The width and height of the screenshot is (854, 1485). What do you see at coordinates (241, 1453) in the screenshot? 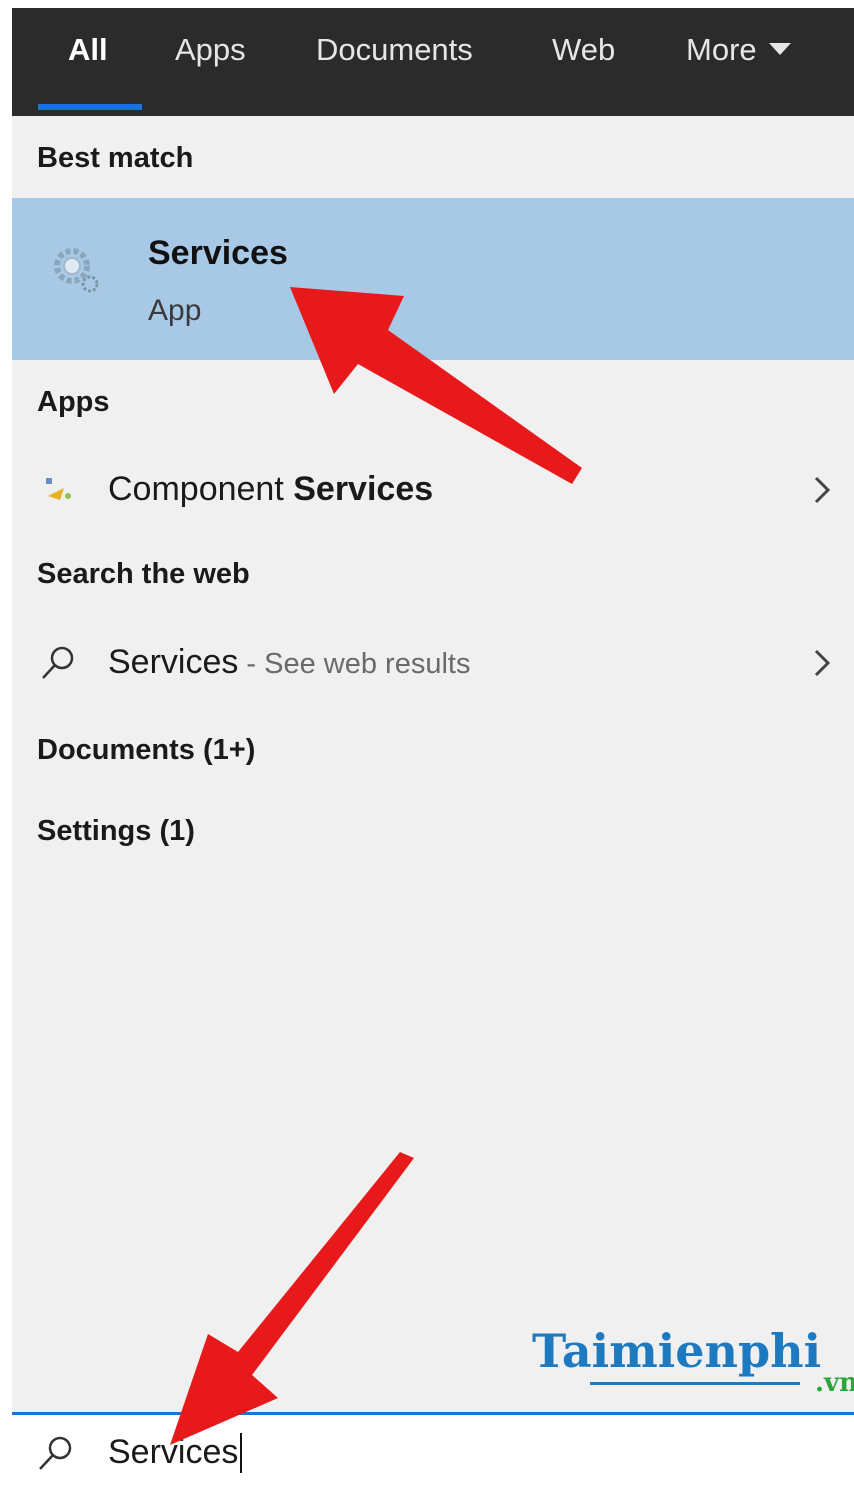
I see `text-cursor` at bounding box center [241, 1453].